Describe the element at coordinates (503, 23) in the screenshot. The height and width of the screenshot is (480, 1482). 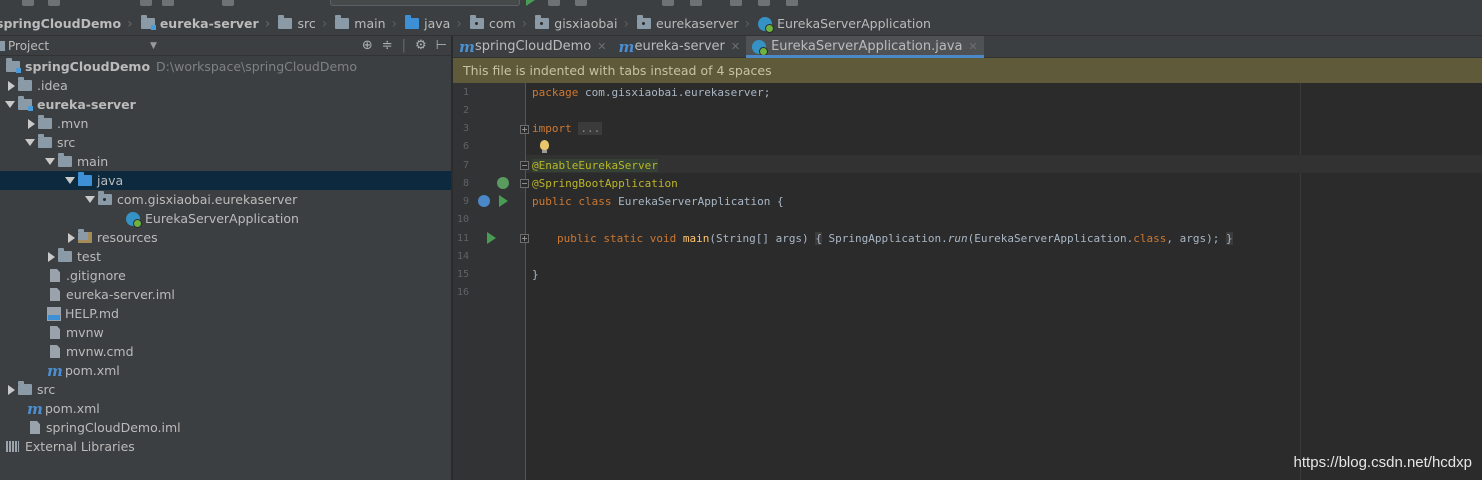
I see `breadcrumb-com: com ›` at that location.